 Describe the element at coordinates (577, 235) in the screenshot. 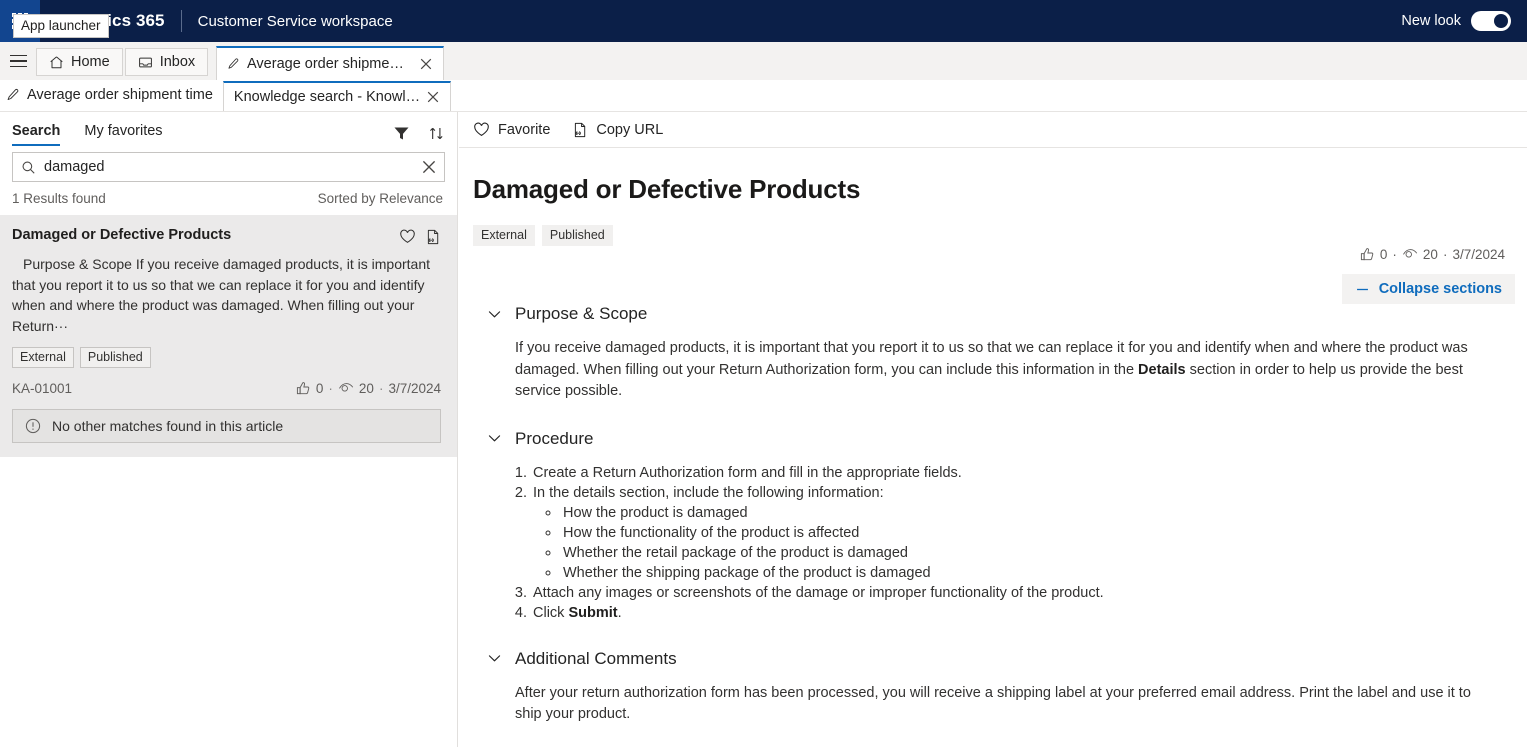

I see `article-badge-published: Published` at that location.